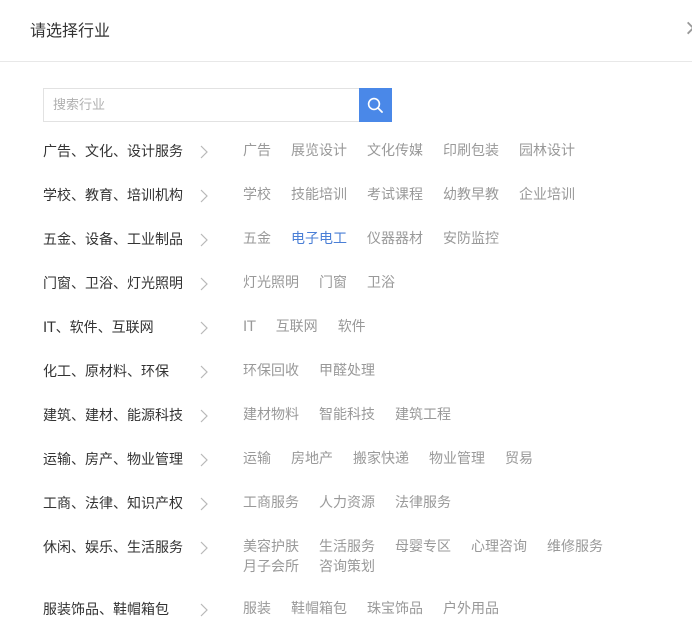 Image resolution: width=692 pixels, height=642 pixels. I want to click on category-label: 运输、房产、物业管理, so click(113, 460).